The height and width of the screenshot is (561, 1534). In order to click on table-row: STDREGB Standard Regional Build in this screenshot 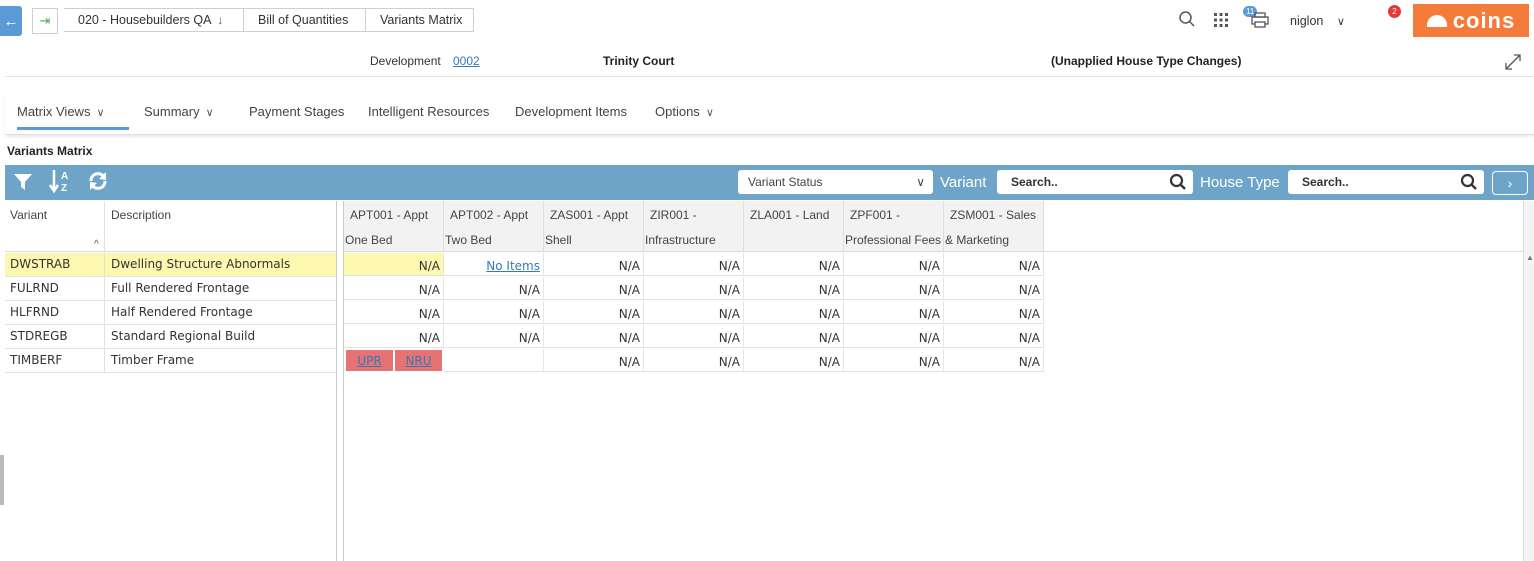, I will do `click(170, 337)`.